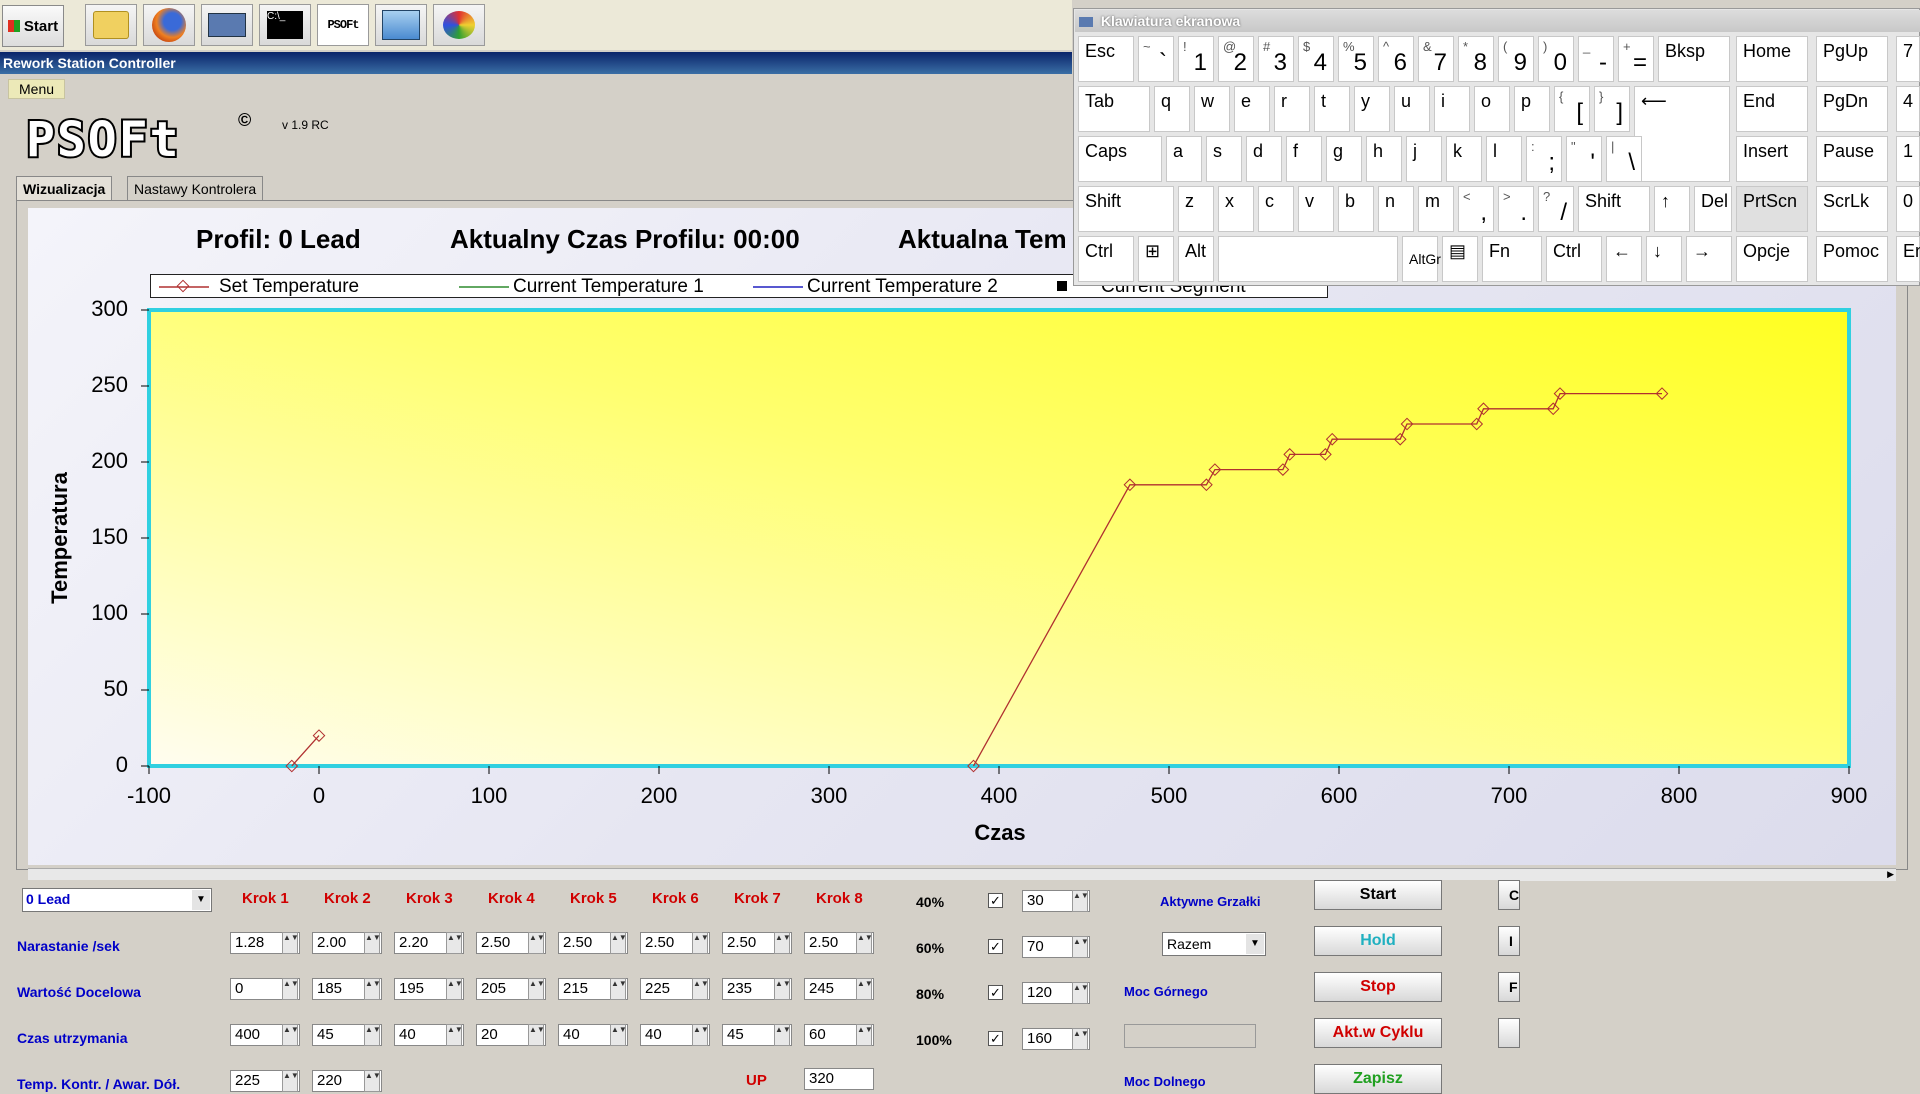  Describe the element at coordinates (1316, 209) in the screenshot. I see `key-v: v` at that location.